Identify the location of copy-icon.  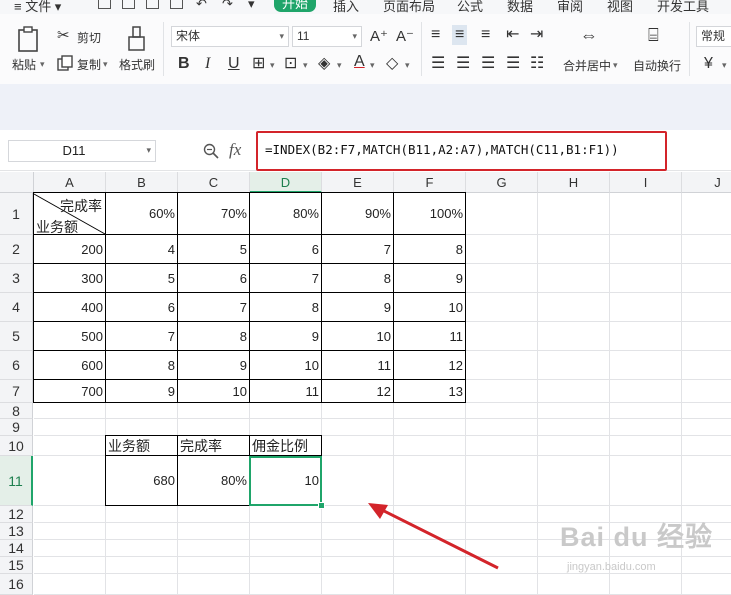
(65, 63).